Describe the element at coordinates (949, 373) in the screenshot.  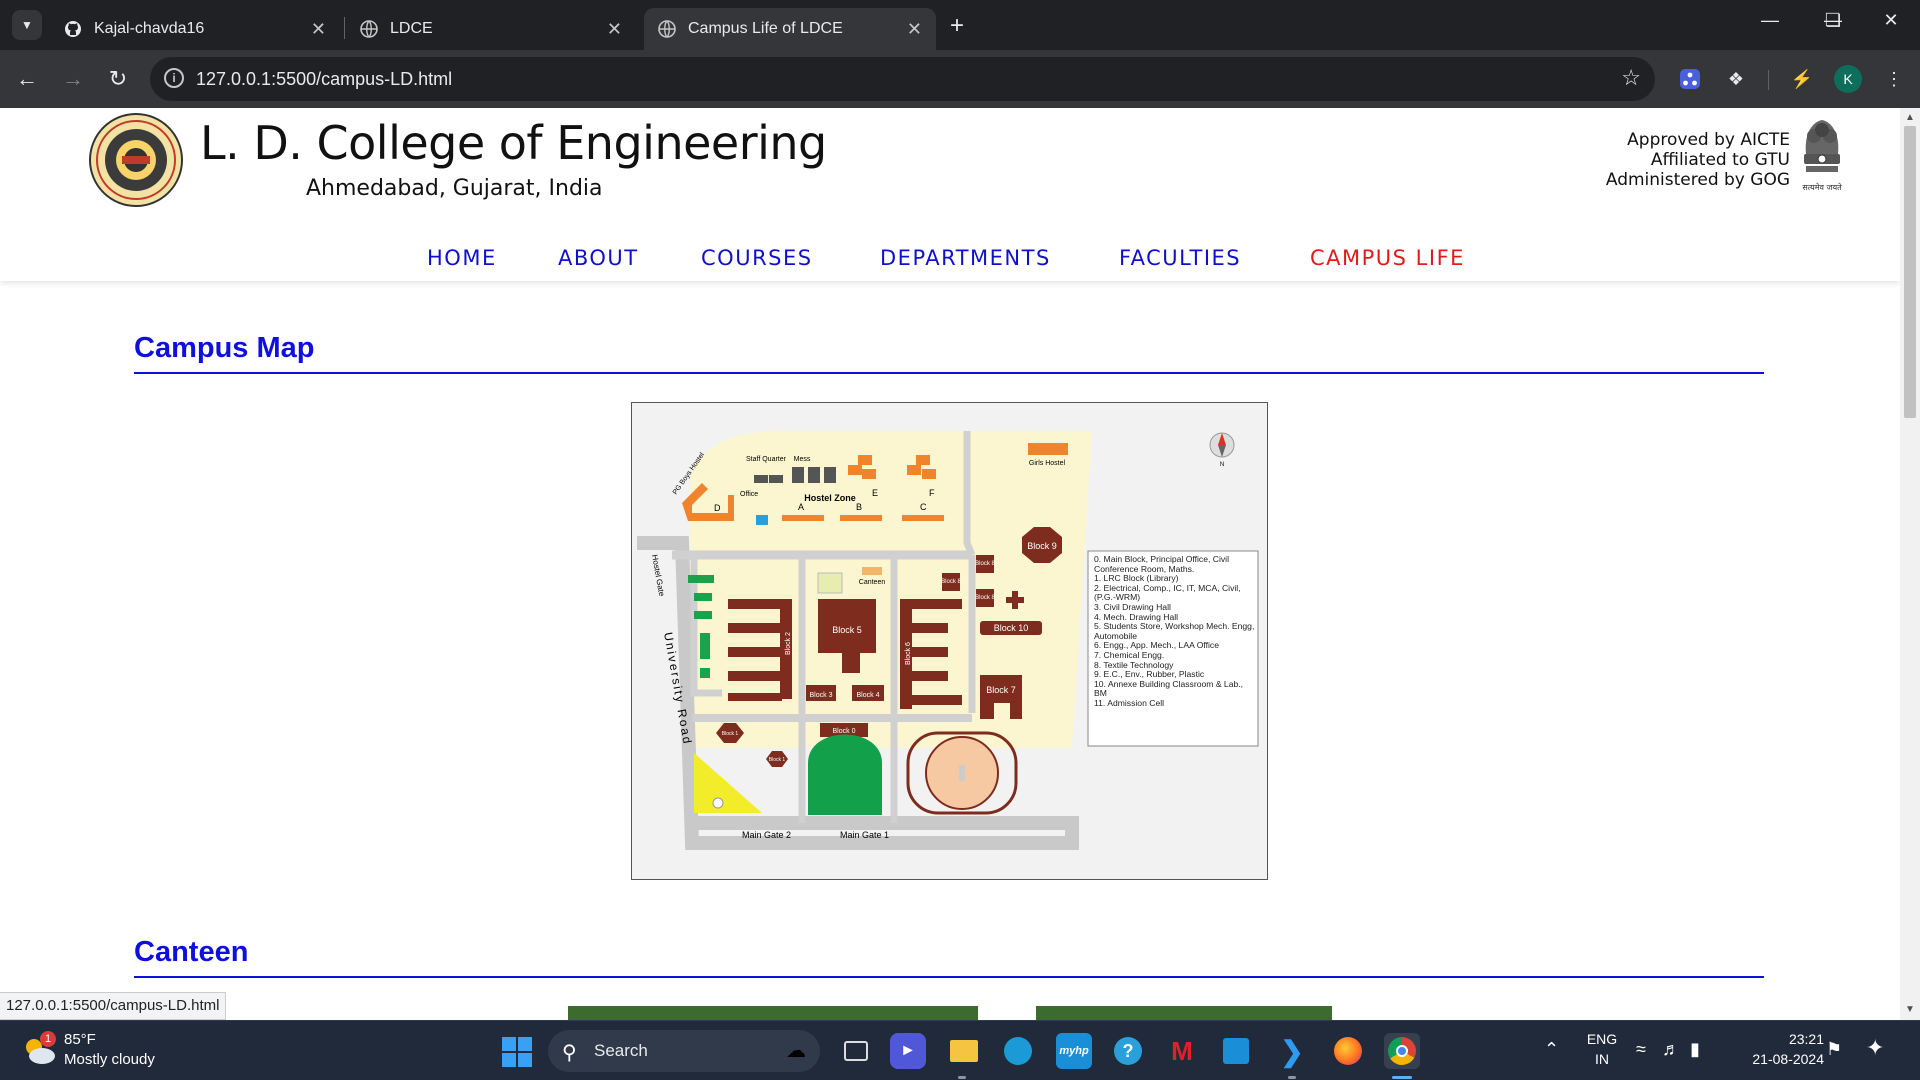
I see `section-divider` at that location.